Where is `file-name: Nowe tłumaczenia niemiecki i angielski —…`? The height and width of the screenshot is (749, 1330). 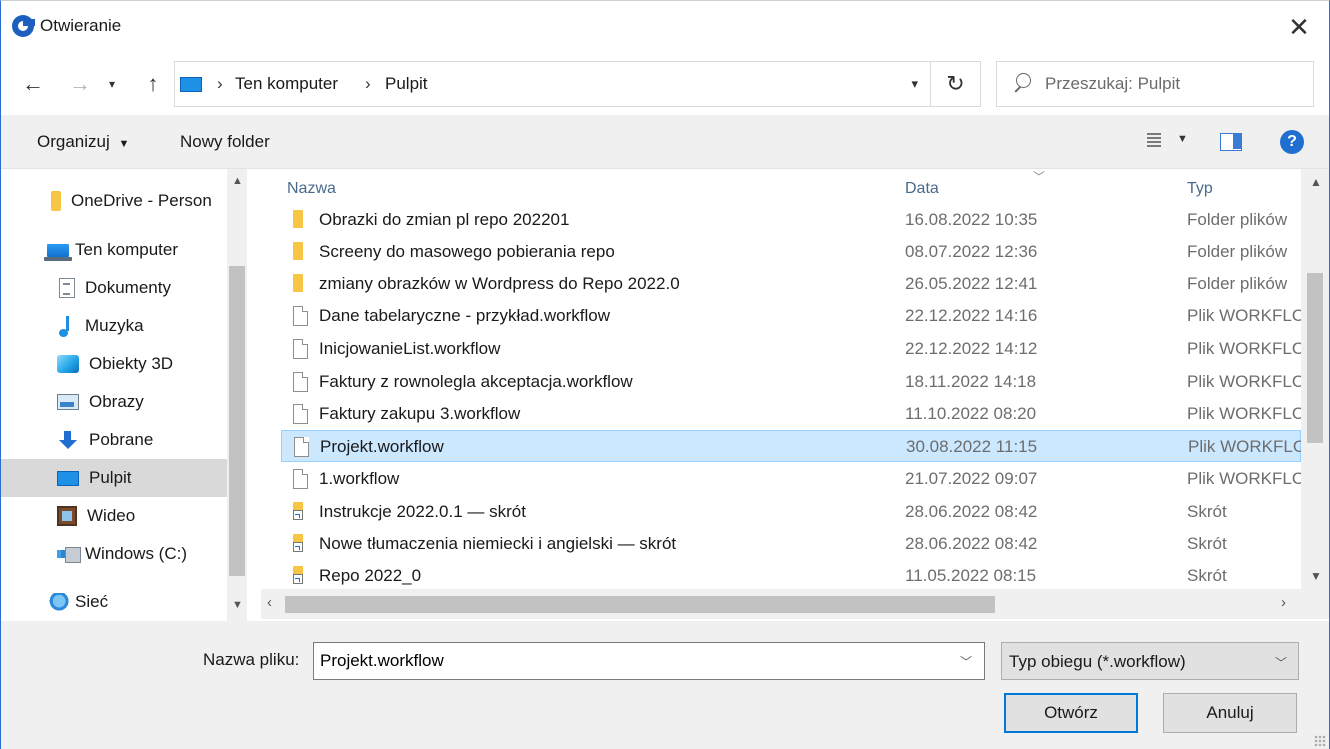
file-name: Nowe tłumaczenia niemiecki i angielski —… is located at coordinates (498, 543).